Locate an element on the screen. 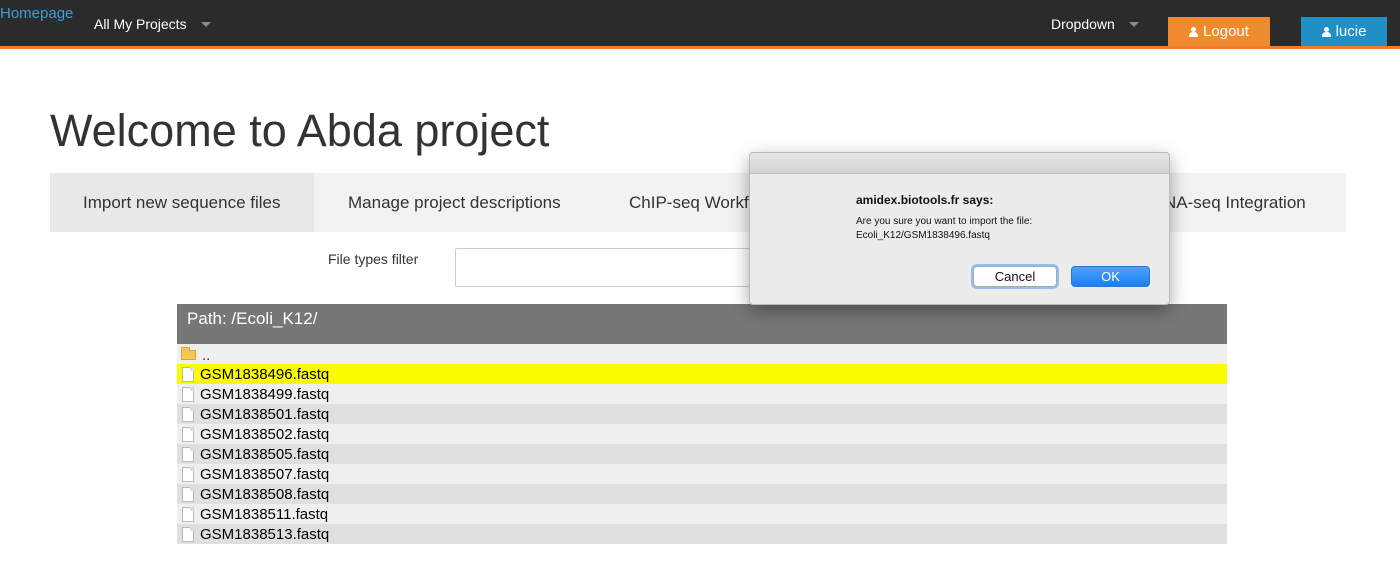 The width and height of the screenshot is (1400, 561). file-name: GSM1838501.fastq is located at coordinates (265, 414).